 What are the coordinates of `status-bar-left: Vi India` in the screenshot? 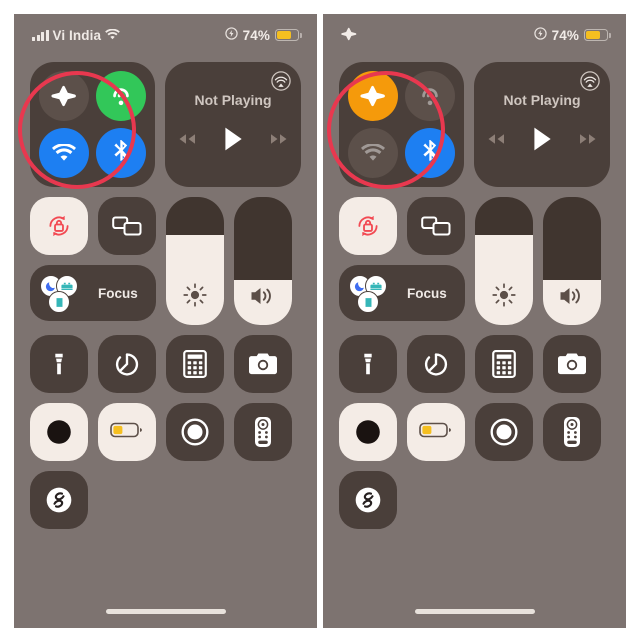 It's located at (76, 35).